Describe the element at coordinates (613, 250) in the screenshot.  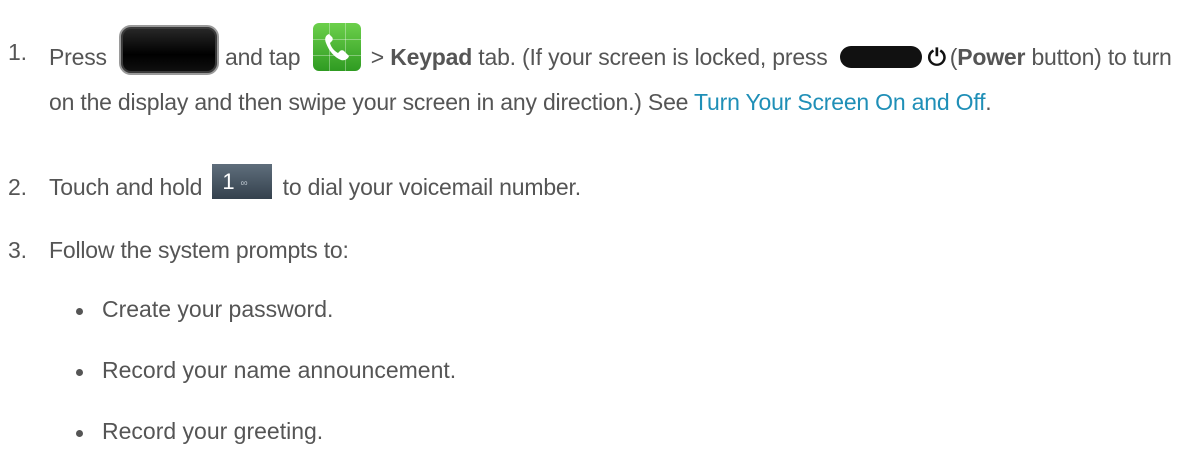
I see `step-body: Follow the system prompts to:` at that location.